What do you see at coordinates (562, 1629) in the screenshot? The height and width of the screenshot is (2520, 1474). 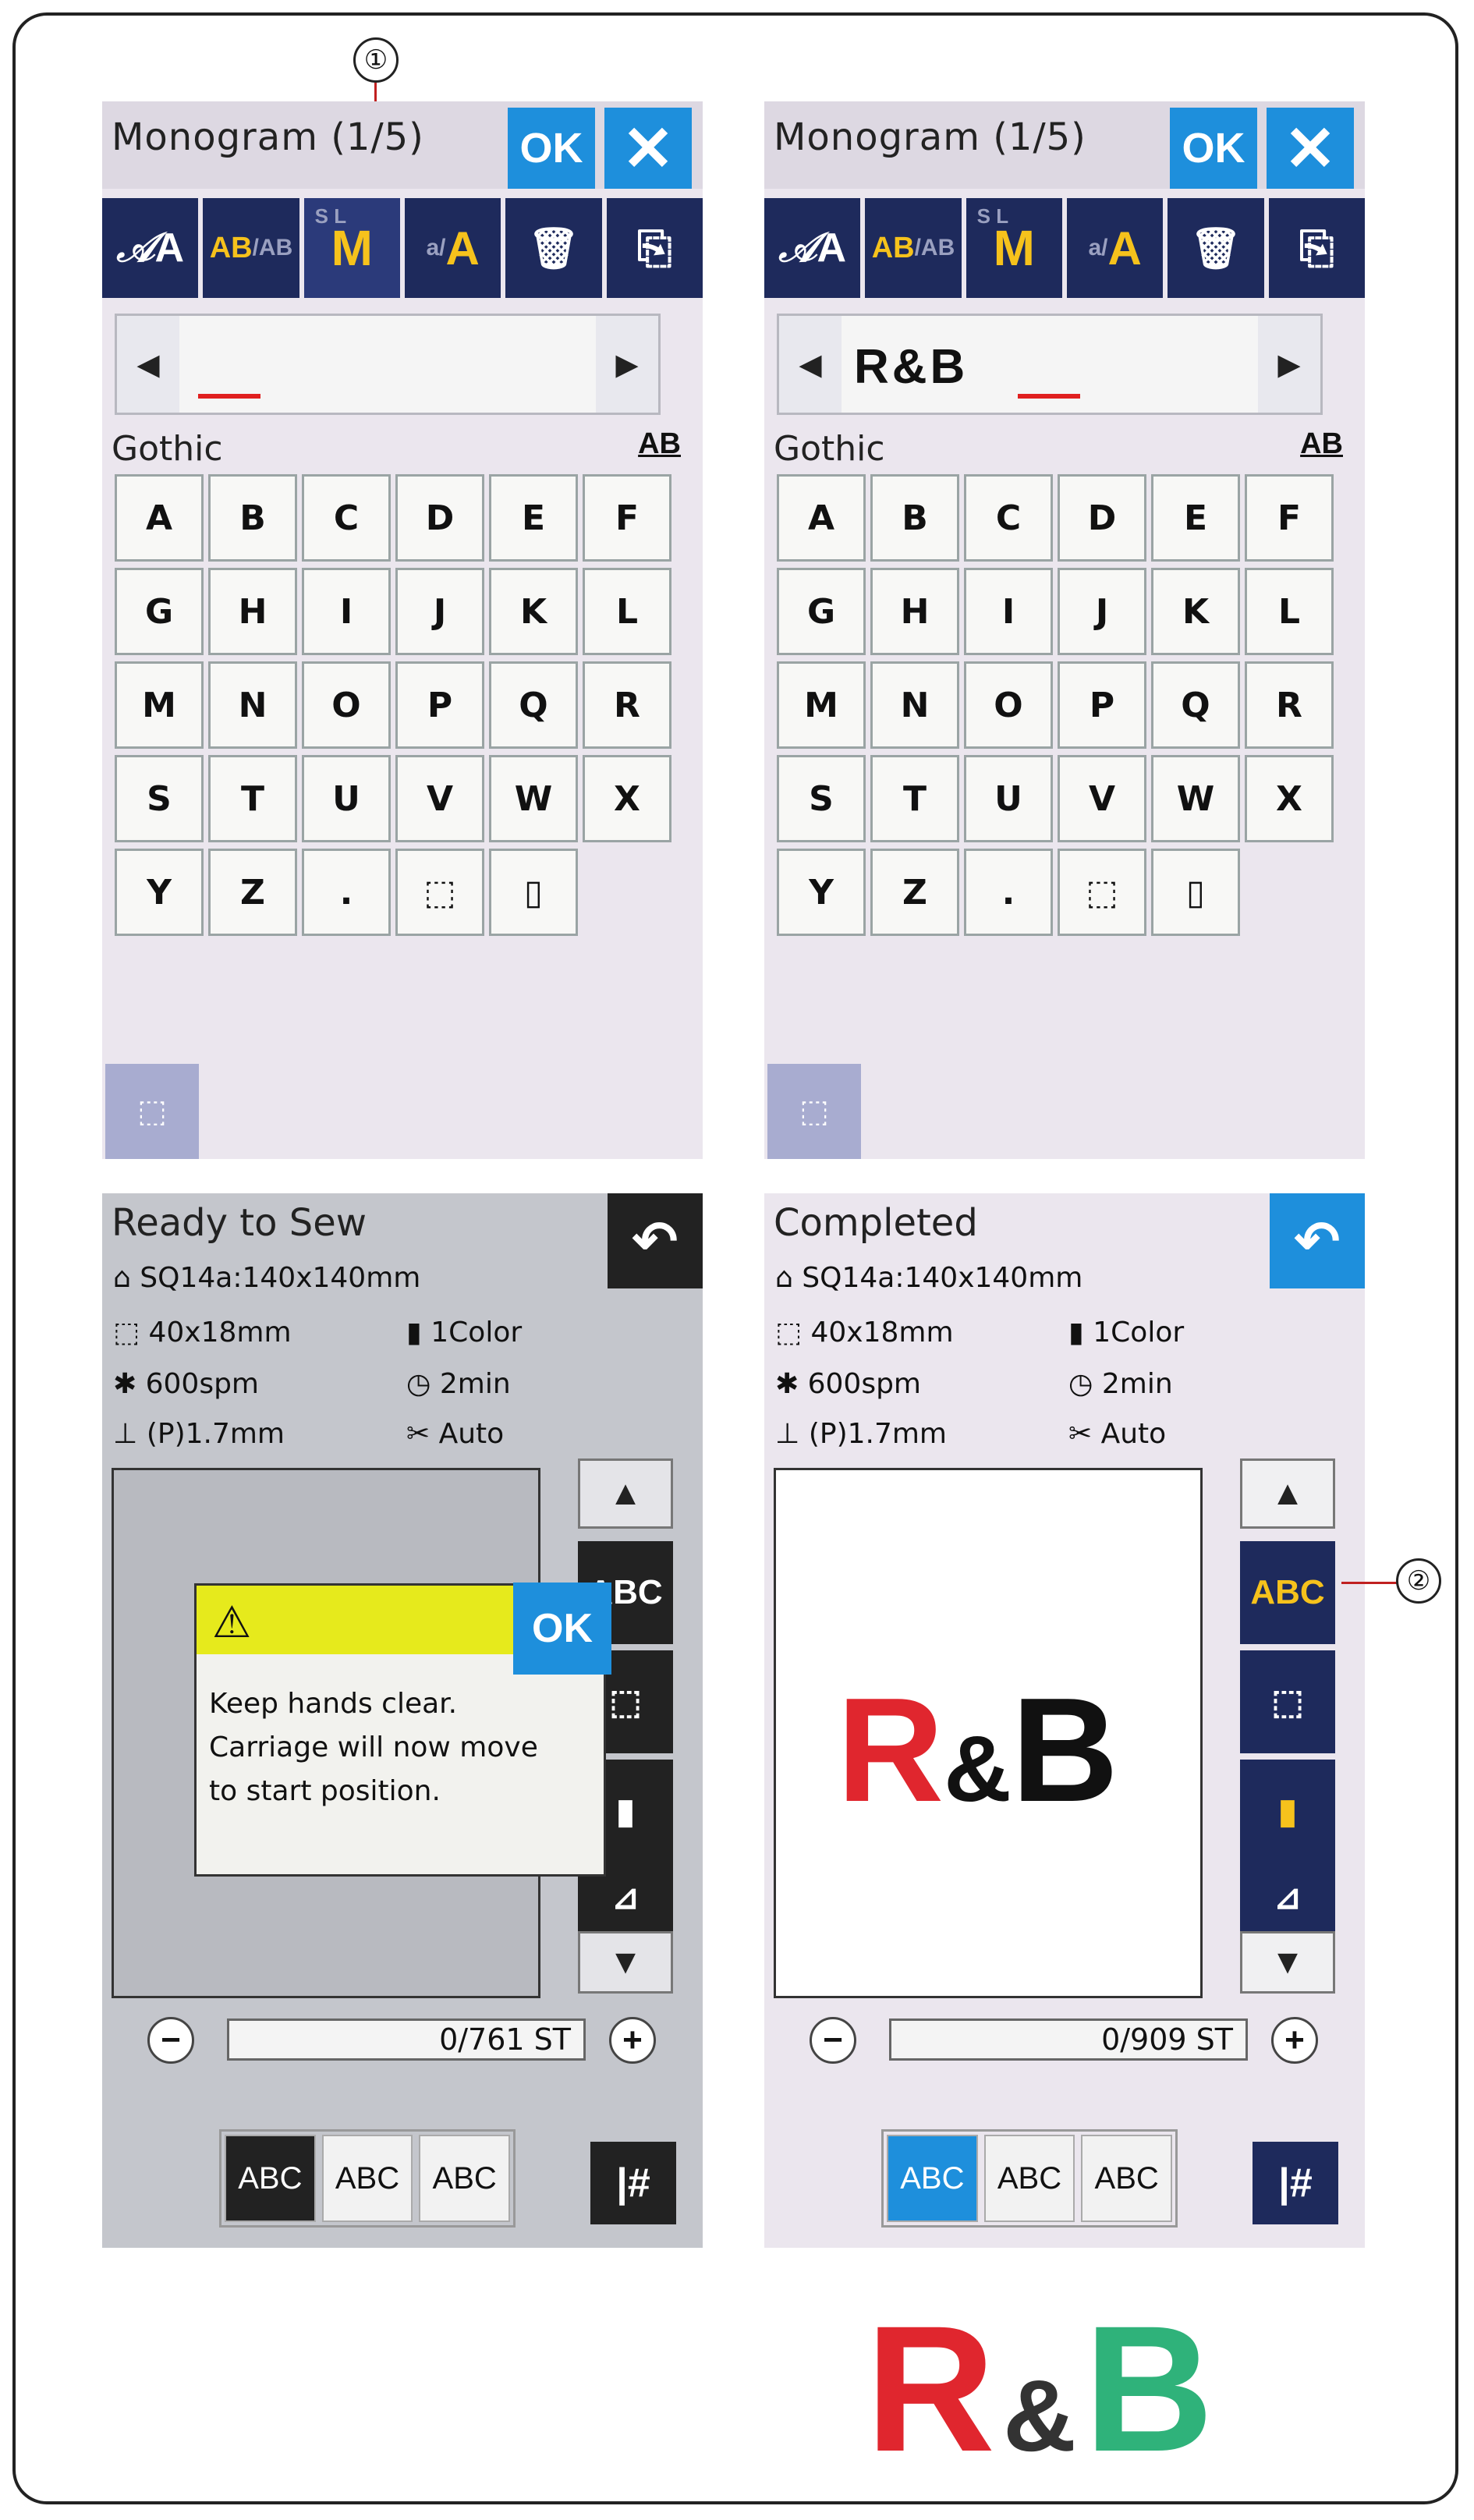 I see `dialog-ok-button: OK` at bounding box center [562, 1629].